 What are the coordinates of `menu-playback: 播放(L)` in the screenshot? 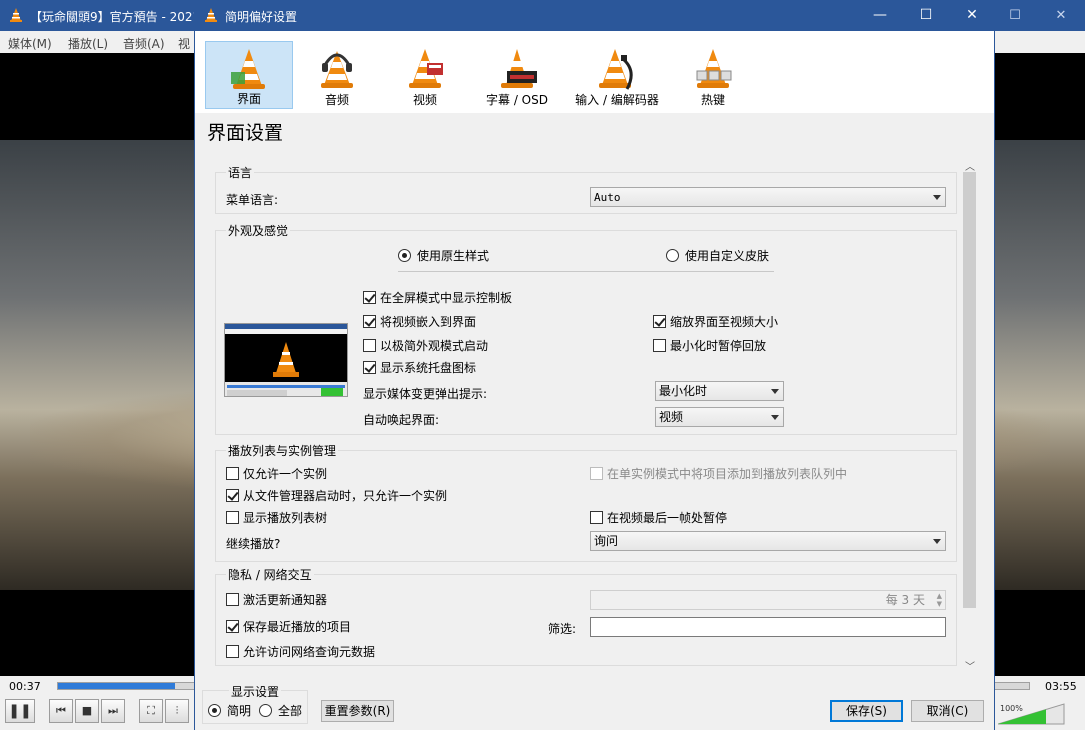 It's located at (88, 43).